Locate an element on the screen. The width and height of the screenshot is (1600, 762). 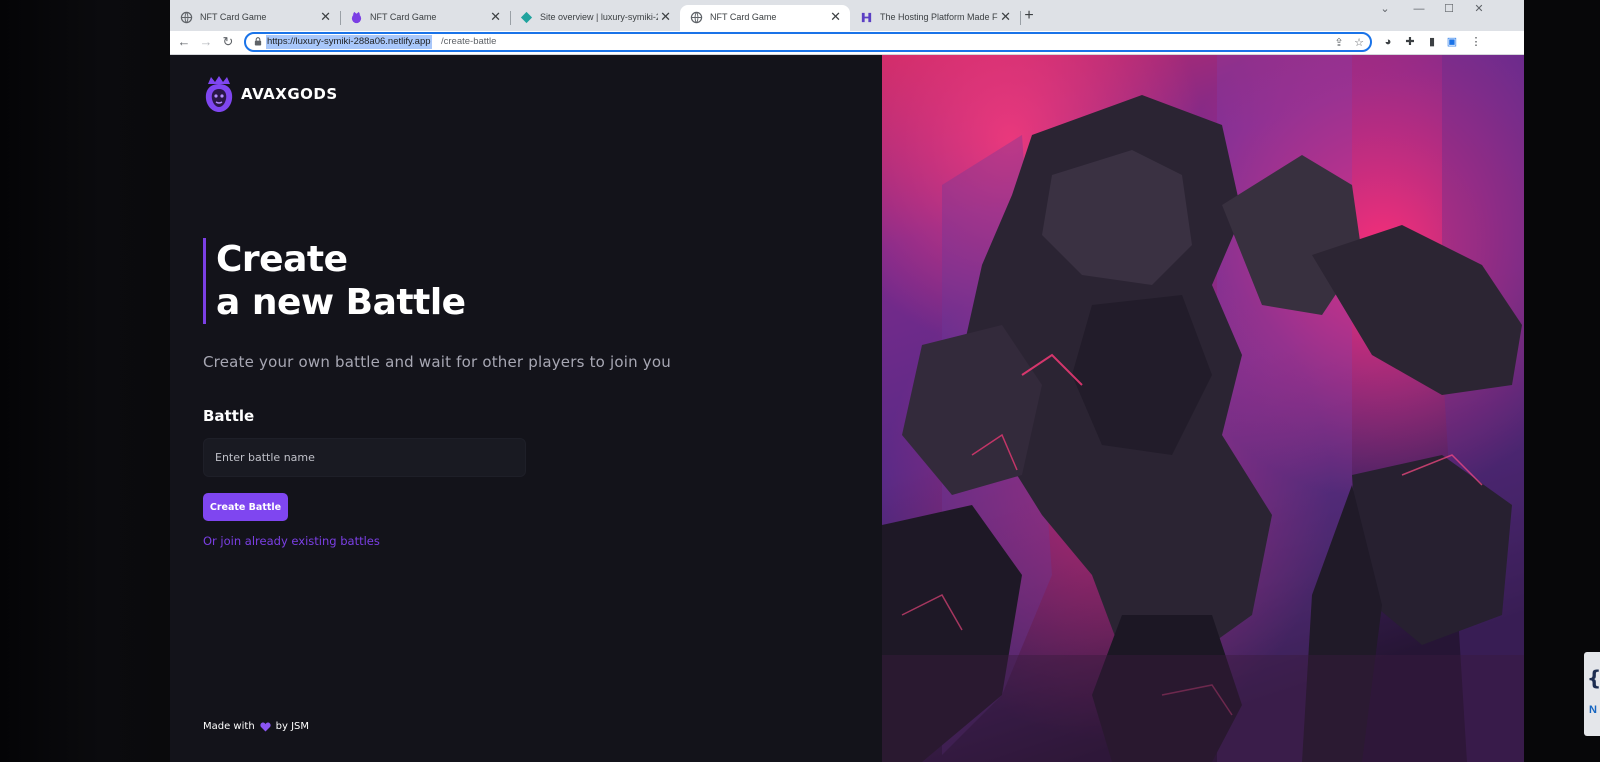
translate-extension-icon: ▣ is located at coordinates (1452, 42).